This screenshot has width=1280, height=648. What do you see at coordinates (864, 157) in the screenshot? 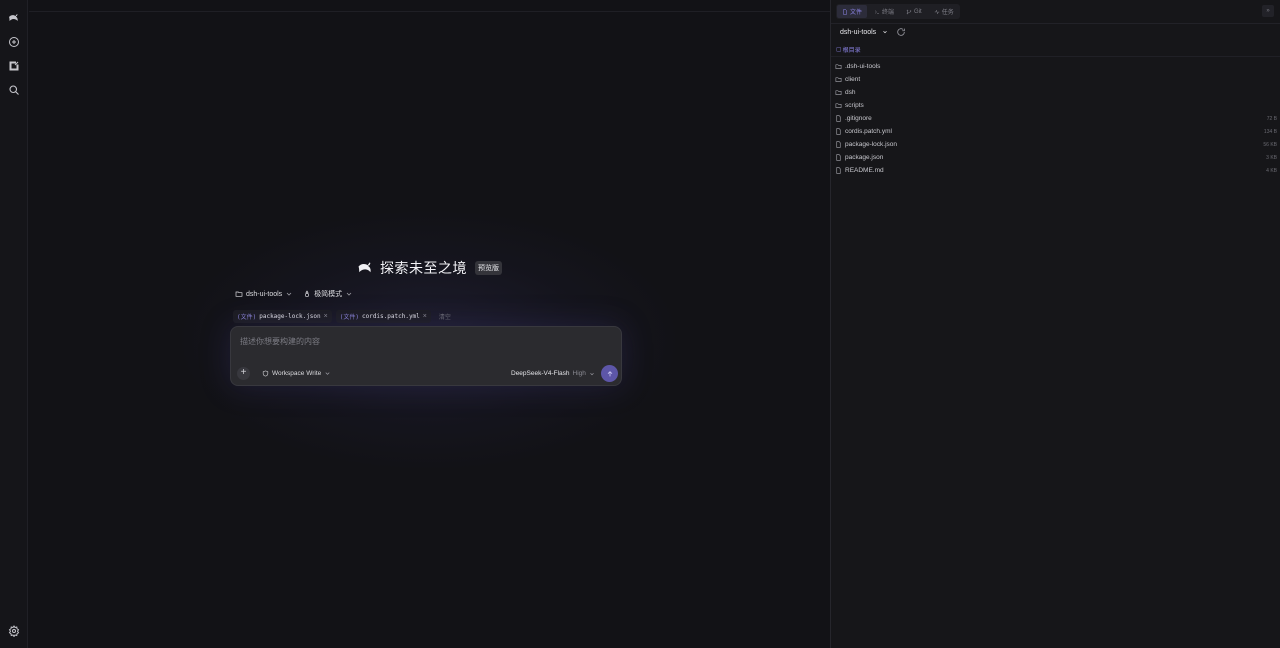
I see `file-name: package.json` at bounding box center [864, 157].